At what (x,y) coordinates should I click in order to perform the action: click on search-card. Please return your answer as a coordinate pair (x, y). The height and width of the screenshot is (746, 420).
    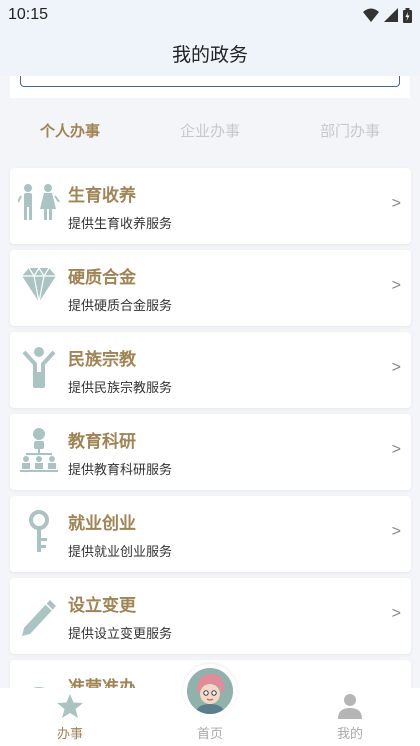
    Looking at the image, I should click on (210, 87).